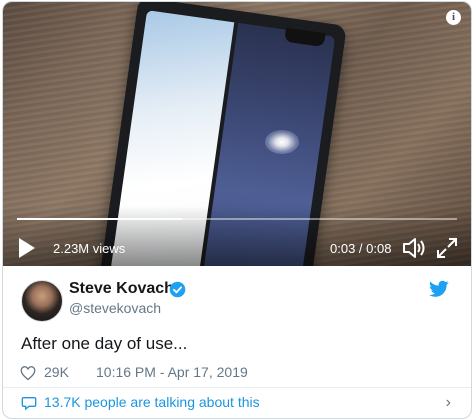  I want to click on progress-fill, so click(99, 219).